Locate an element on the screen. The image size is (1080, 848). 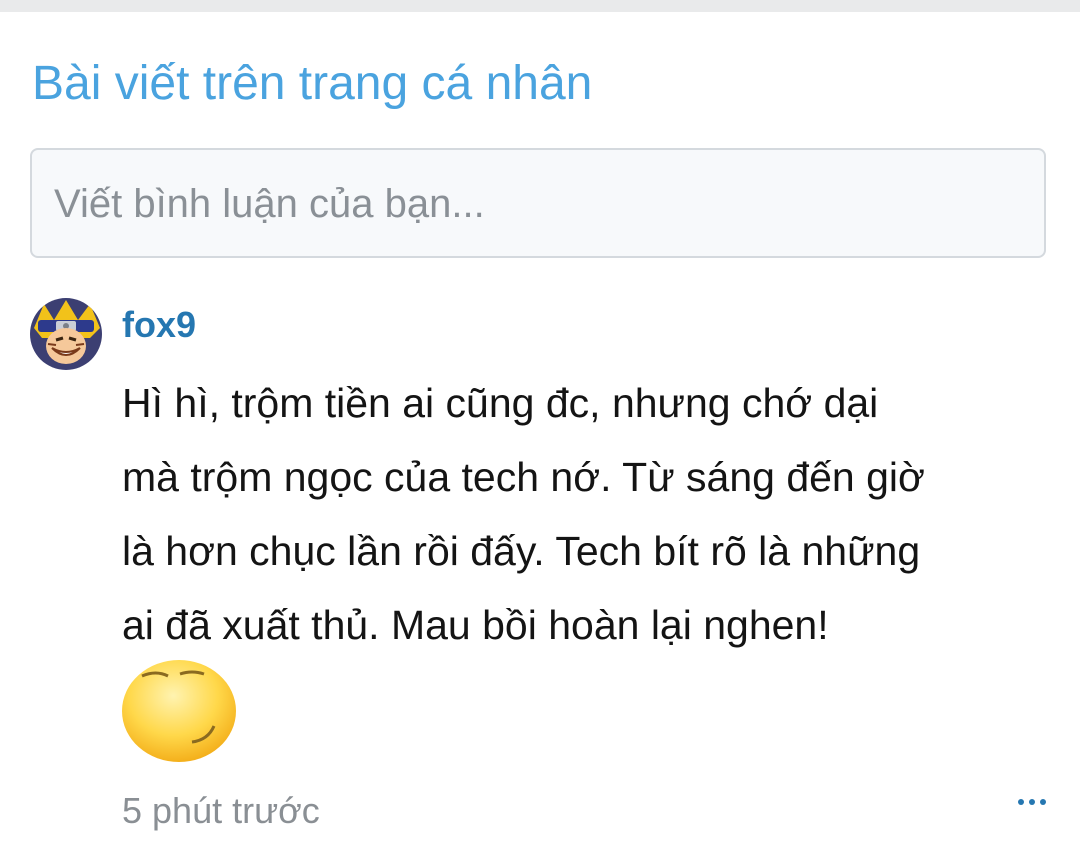
avatar is located at coordinates (66, 334).